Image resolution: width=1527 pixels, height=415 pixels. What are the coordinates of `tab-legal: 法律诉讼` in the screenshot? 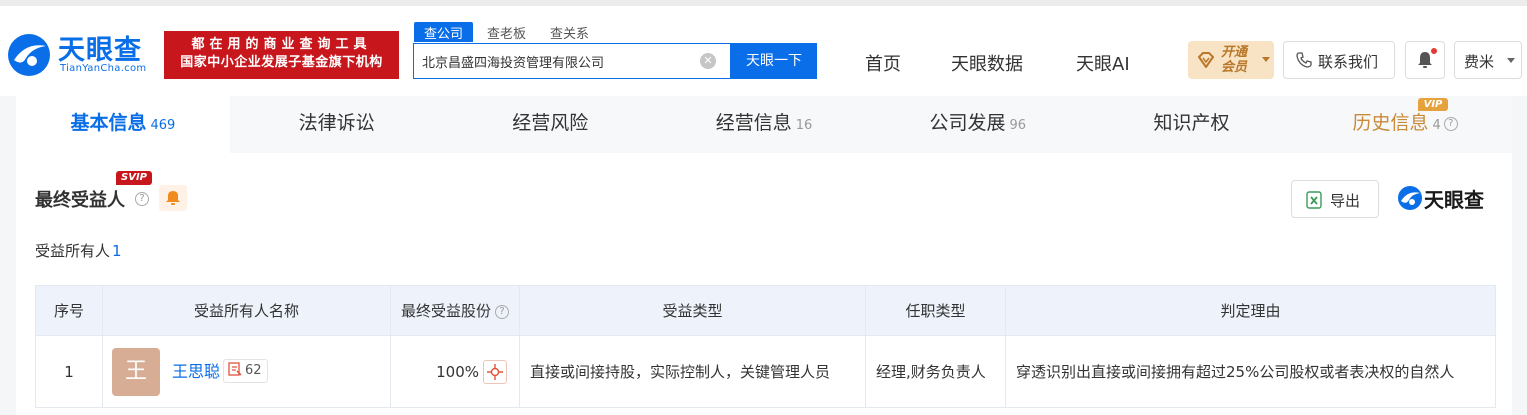 It's located at (337, 124).